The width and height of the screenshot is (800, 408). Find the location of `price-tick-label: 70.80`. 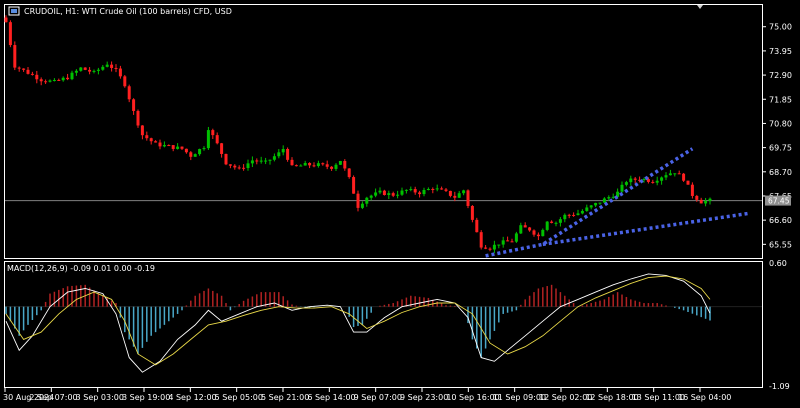

price-tick-label: 70.80 is located at coordinates (780, 123).